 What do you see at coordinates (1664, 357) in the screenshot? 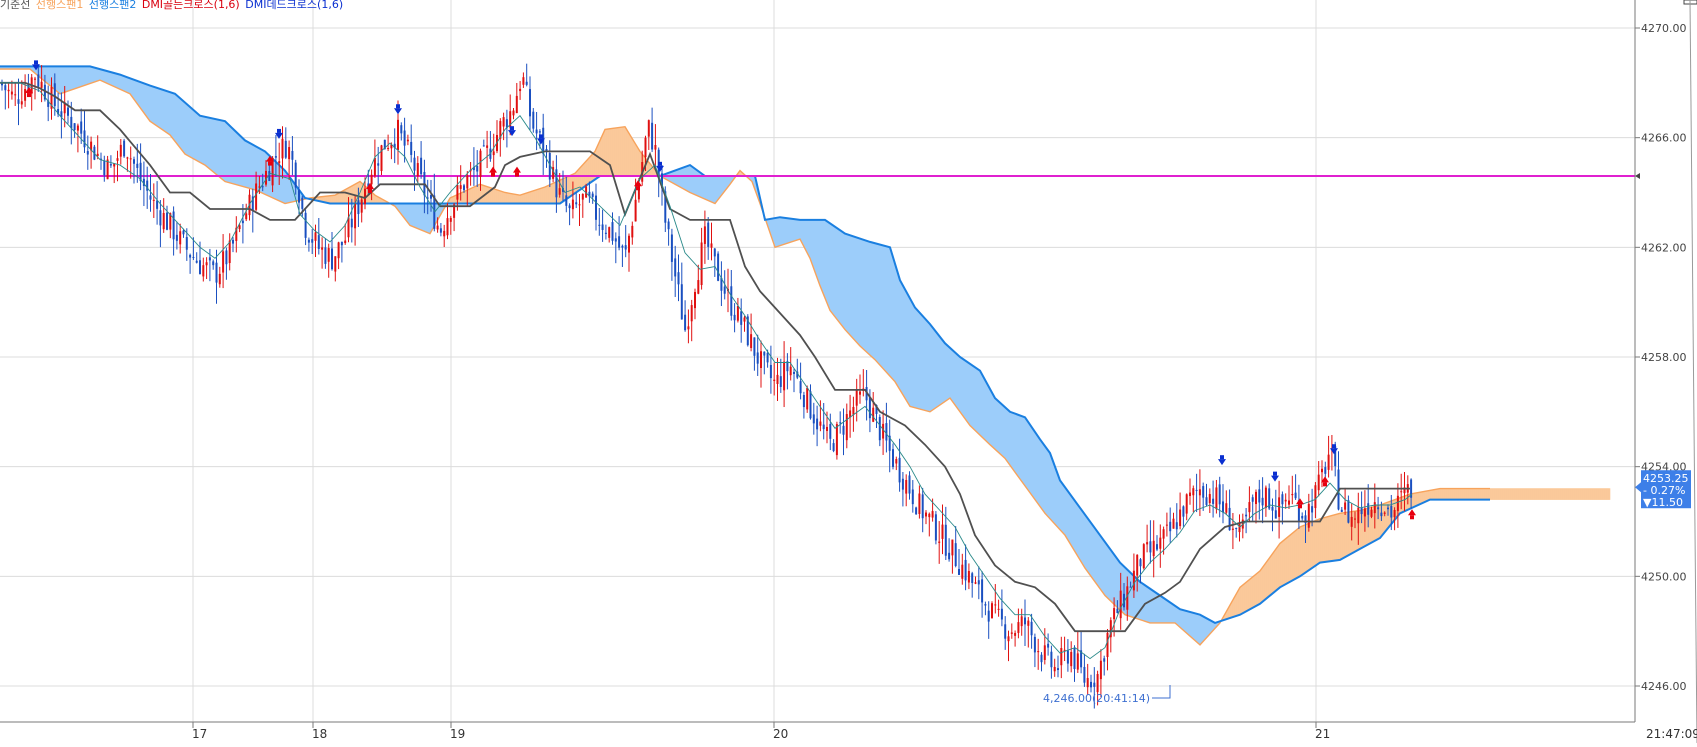
I see `y-tick-label: 4258.00` at bounding box center [1664, 357].